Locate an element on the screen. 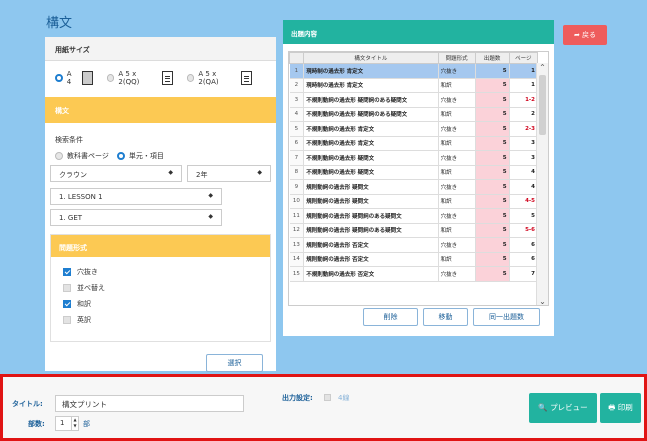 This screenshot has width=647, height=441. move-button: 移動 is located at coordinates (445, 317).